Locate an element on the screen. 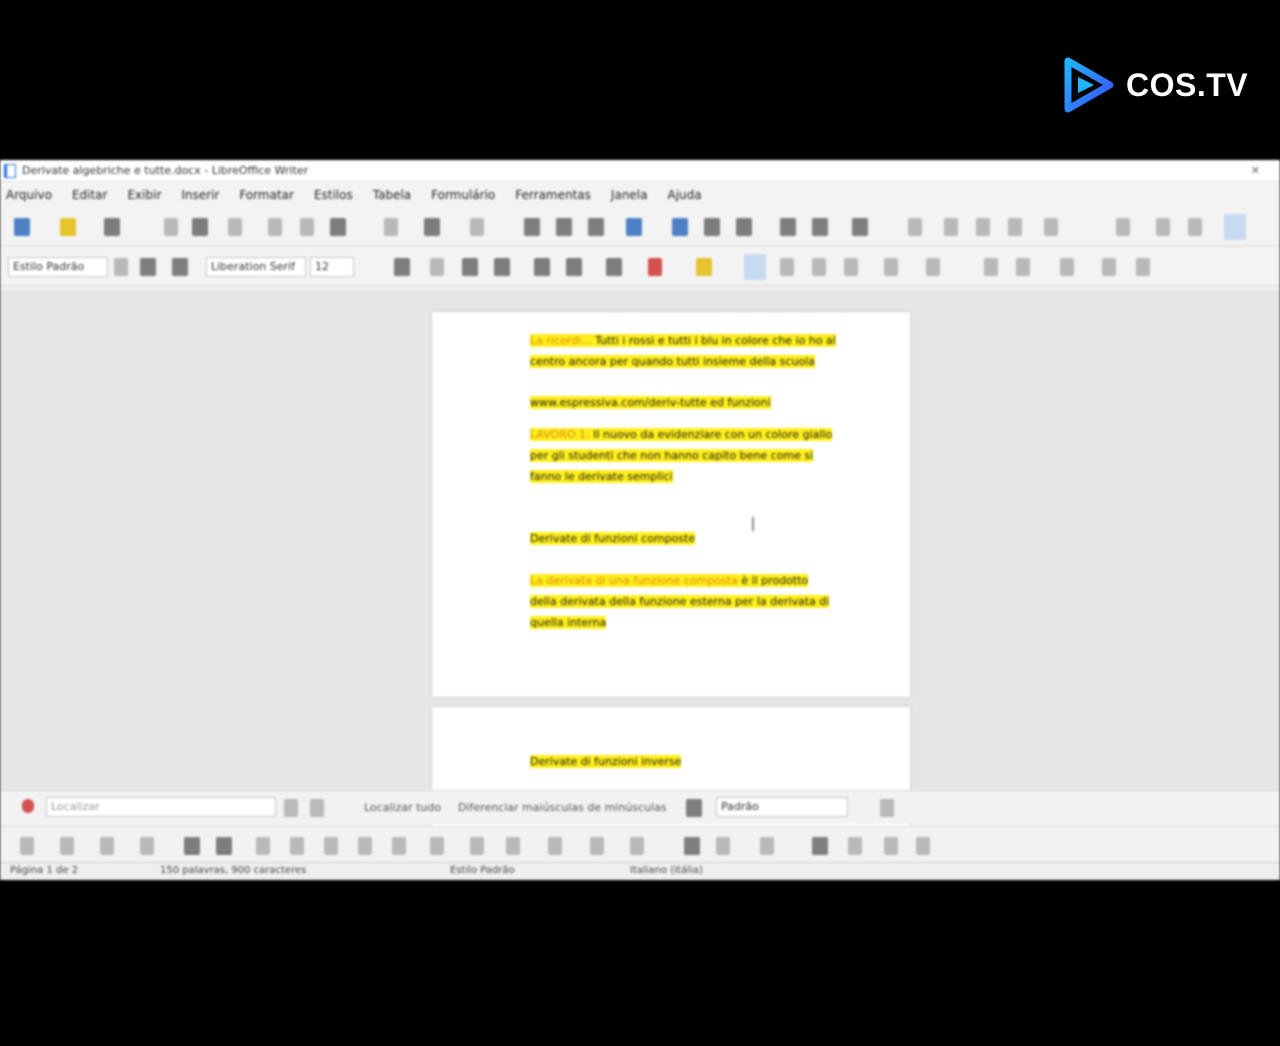 This screenshot has width=1280, height=1046. shadow-icon is located at coordinates (614, 267).